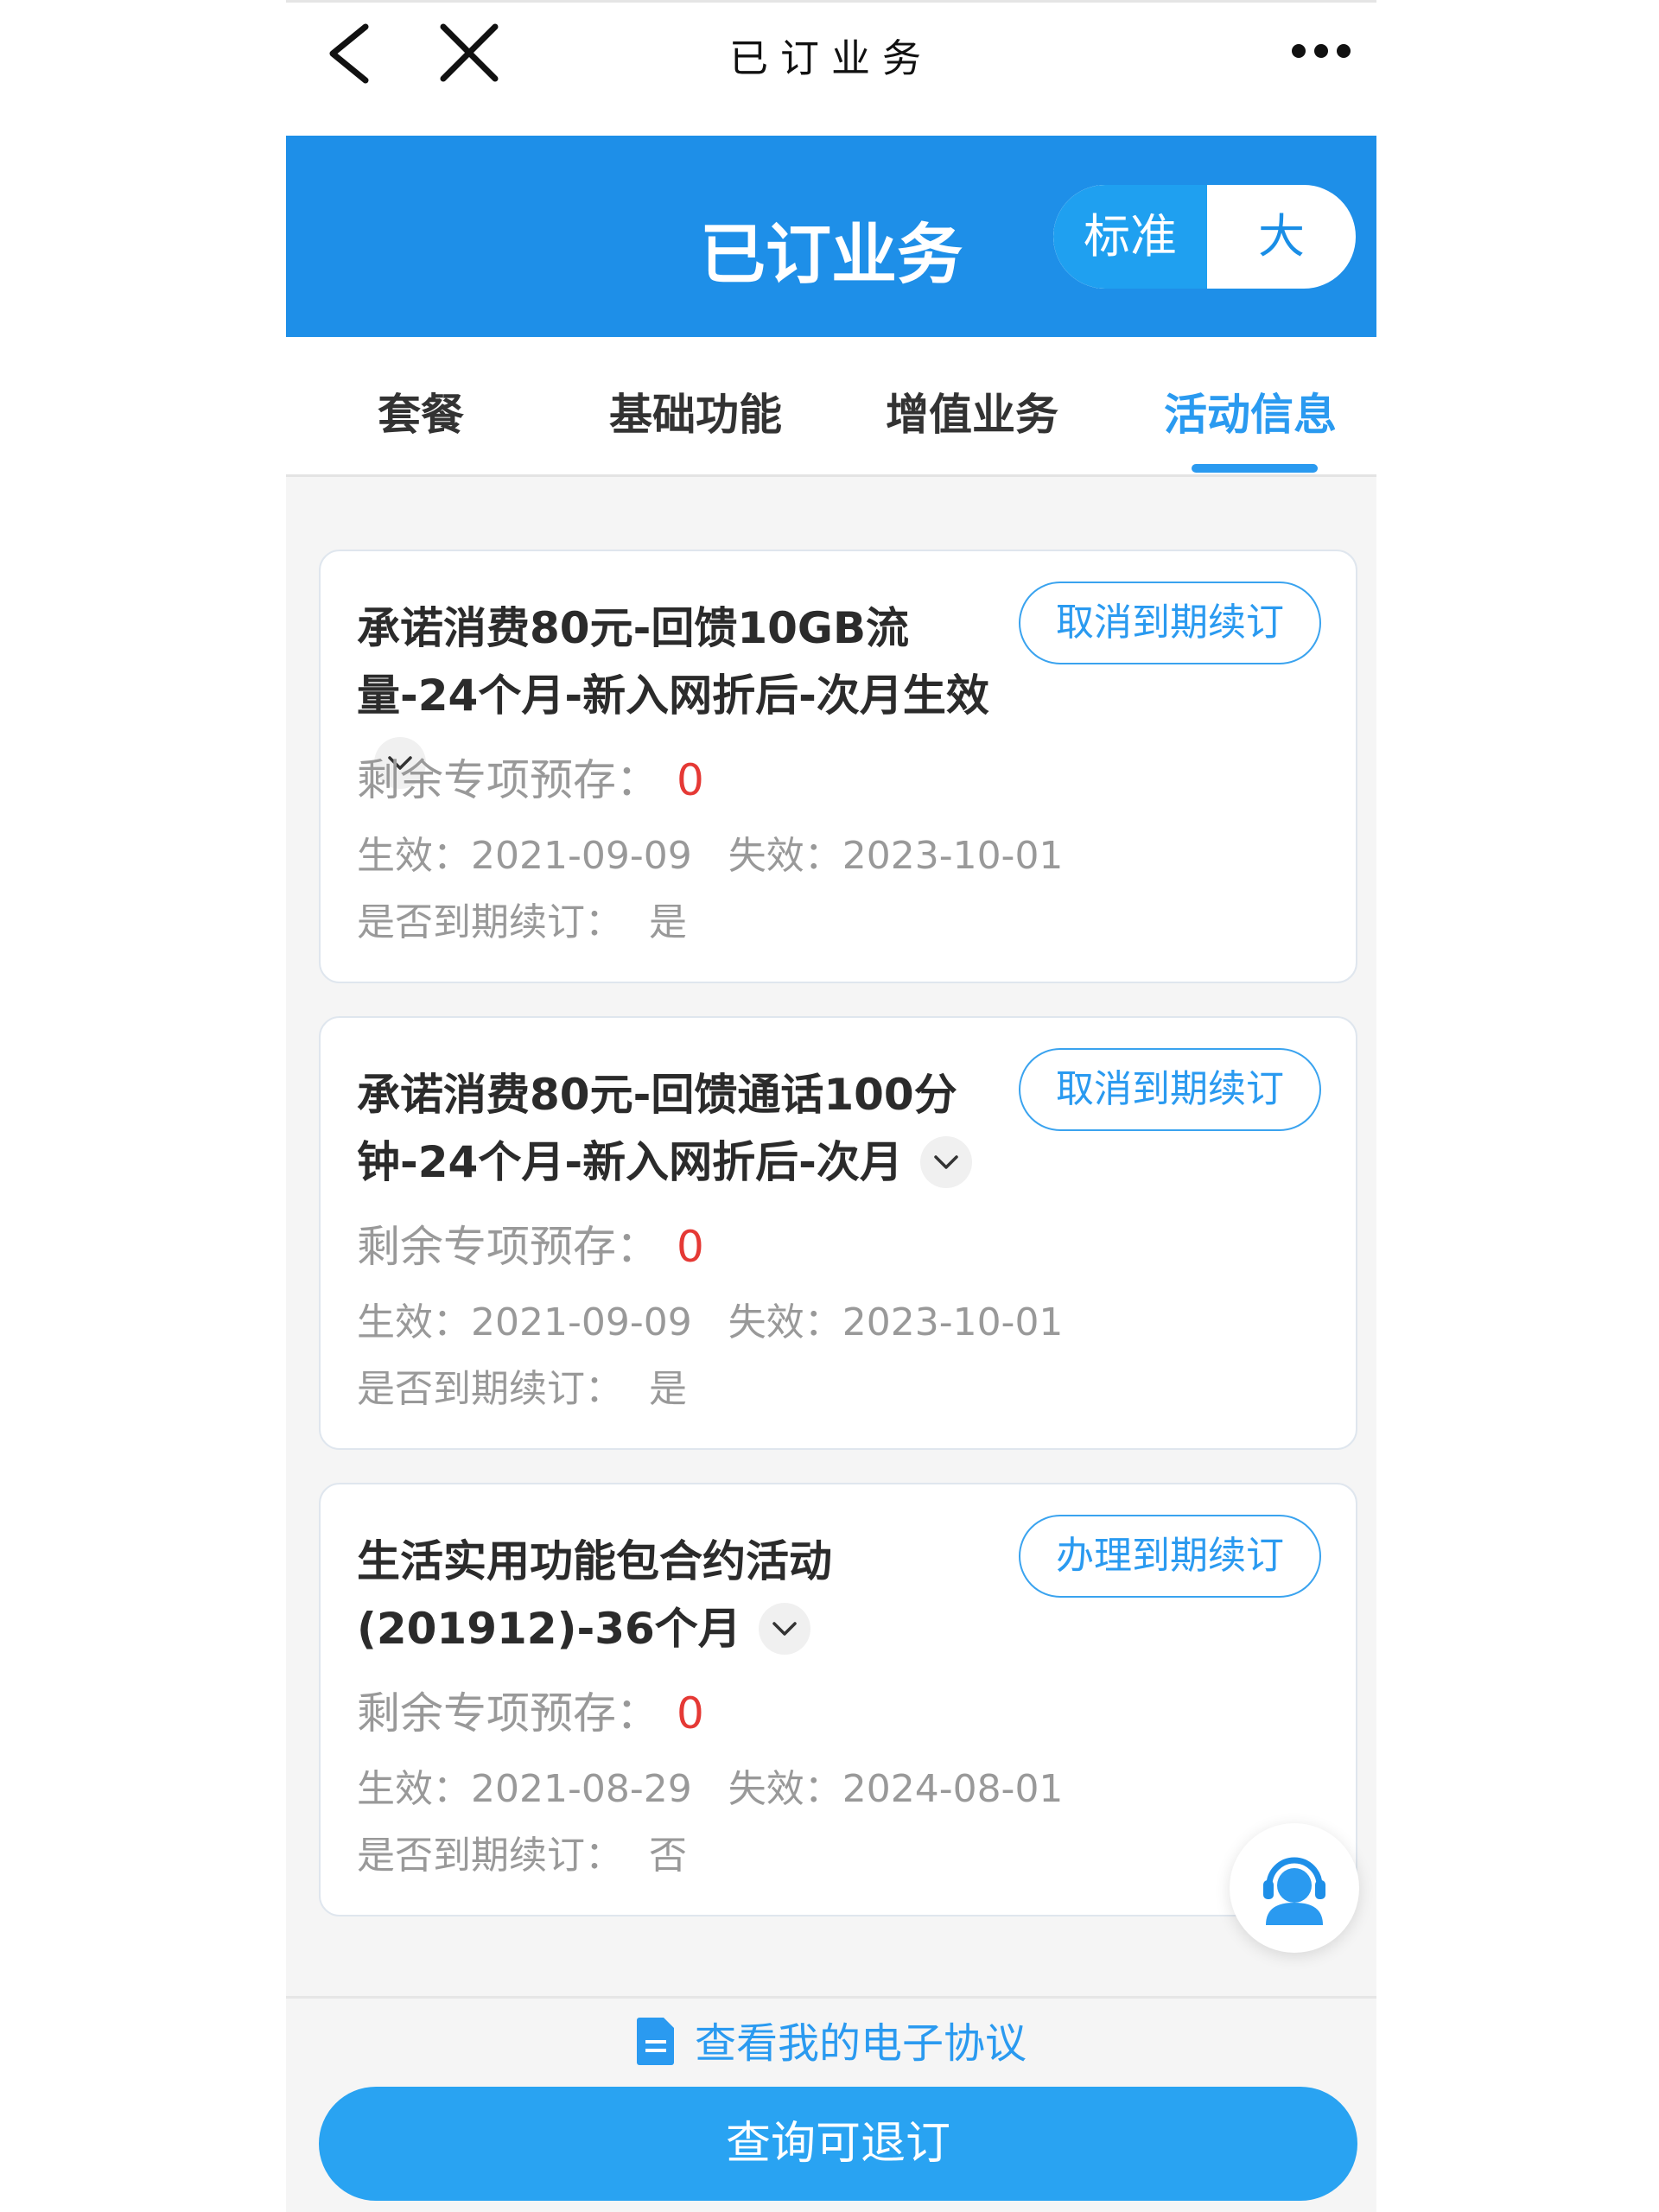 This screenshot has height=2212, width=1659. What do you see at coordinates (1130, 237) in the screenshot?
I see `toggle-standard: 标准` at bounding box center [1130, 237].